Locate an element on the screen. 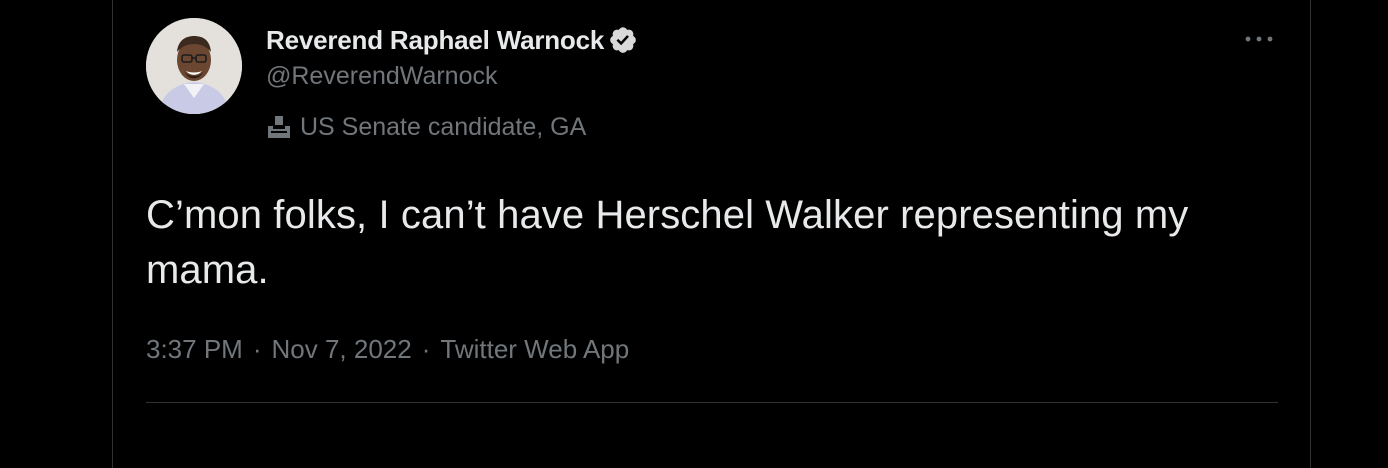 Image resolution: width=1388 pixels, height=468 pixels. affiliation-label: US Senate candidate, GA is located at coordinates (425, 127).